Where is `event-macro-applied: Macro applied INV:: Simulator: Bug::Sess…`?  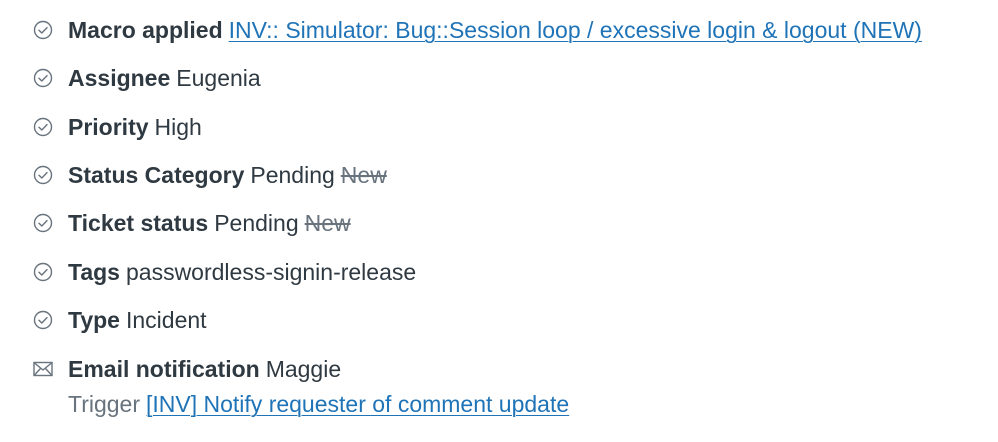 event-macro-applied: Macro applied INV:: Simulator: Bug::Sess… is located at coordinates (477, 30).